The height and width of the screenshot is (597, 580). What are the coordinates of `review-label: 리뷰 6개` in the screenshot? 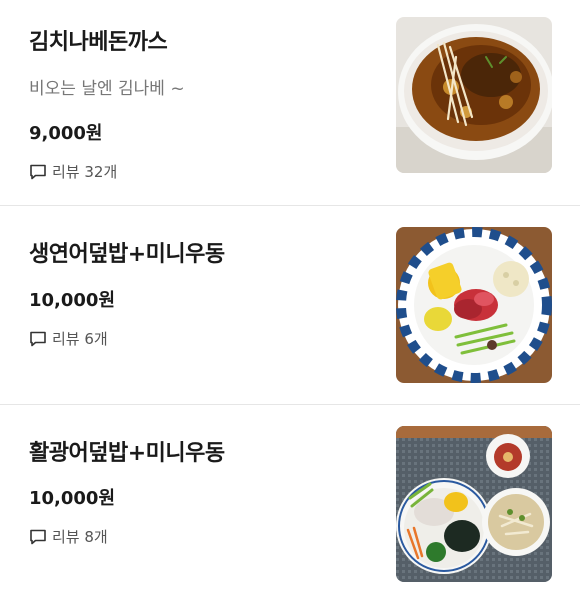 It's located at (80, 339).